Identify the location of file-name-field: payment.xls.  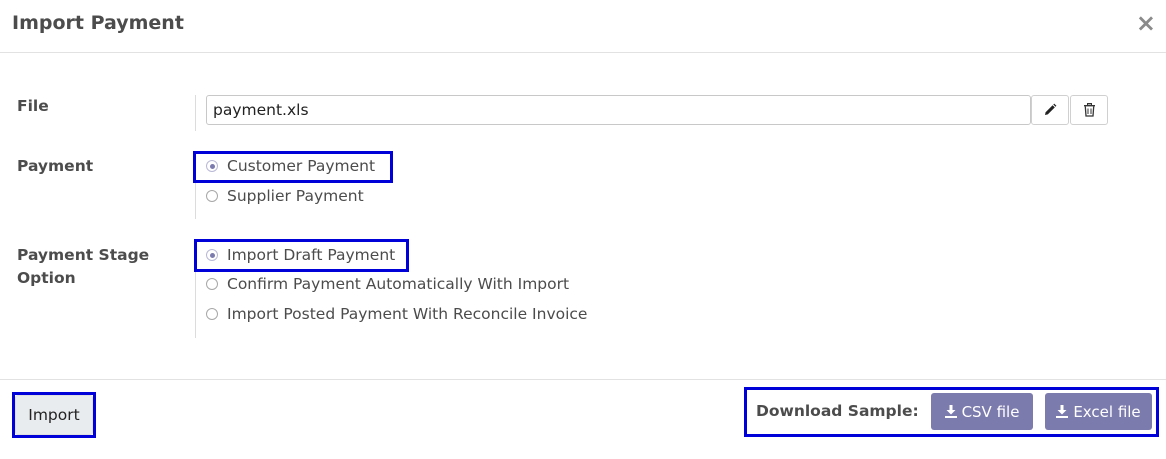
(618, 110).